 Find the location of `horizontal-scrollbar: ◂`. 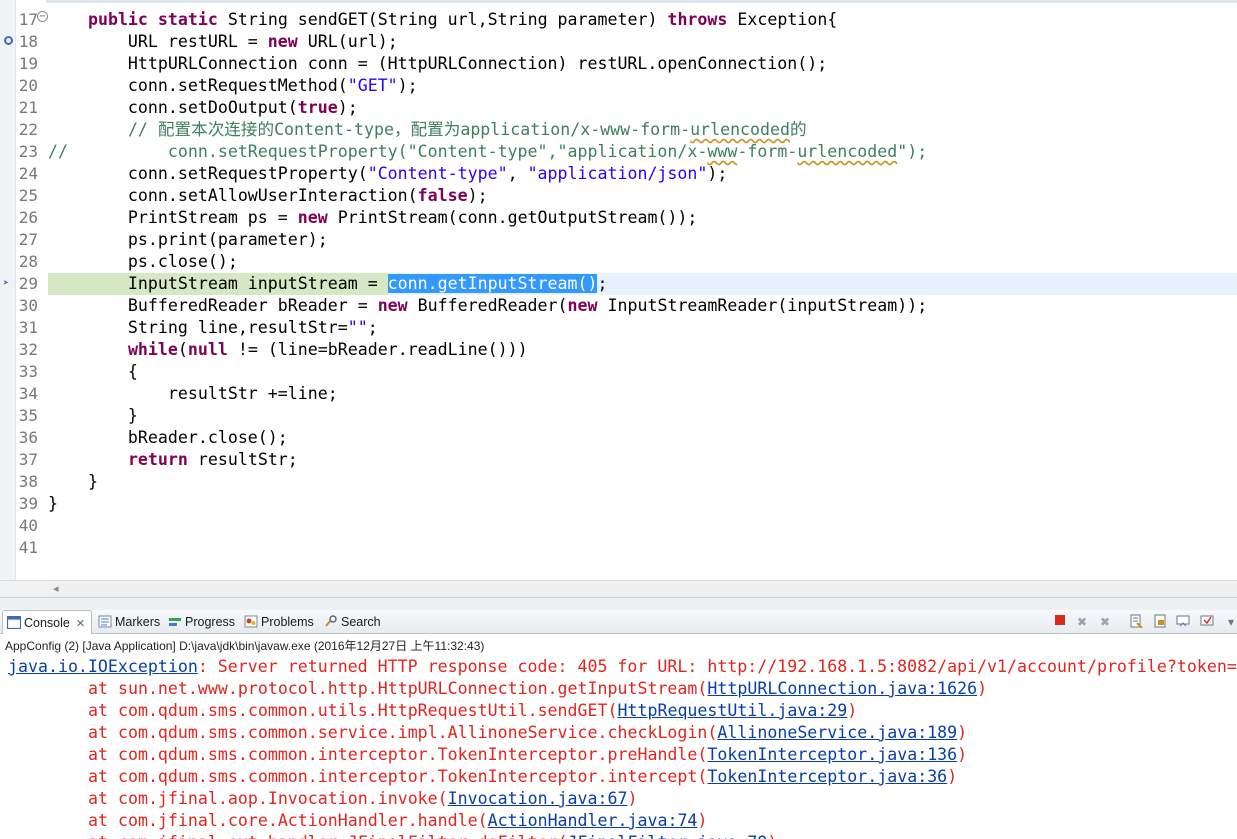

horizontal-scrollbar: ◂ is located at coordinates (642, 588).